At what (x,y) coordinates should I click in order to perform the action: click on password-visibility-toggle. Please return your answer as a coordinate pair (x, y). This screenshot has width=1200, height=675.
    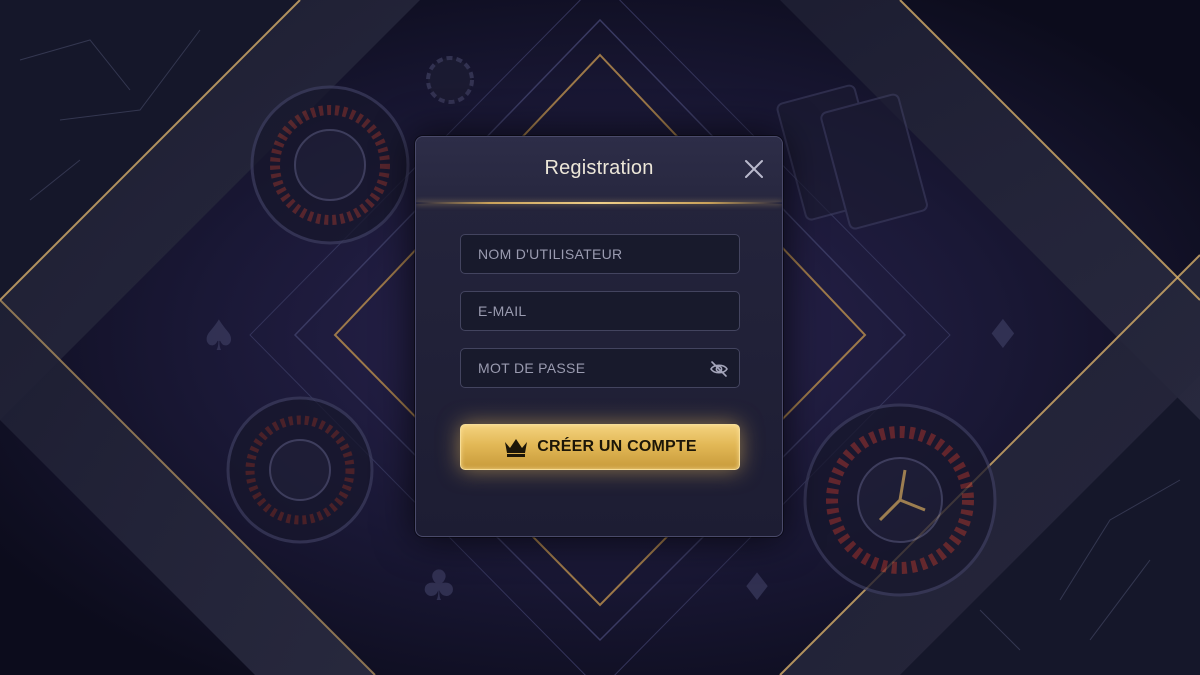
    Looking at the image, I should click on (719, 369).